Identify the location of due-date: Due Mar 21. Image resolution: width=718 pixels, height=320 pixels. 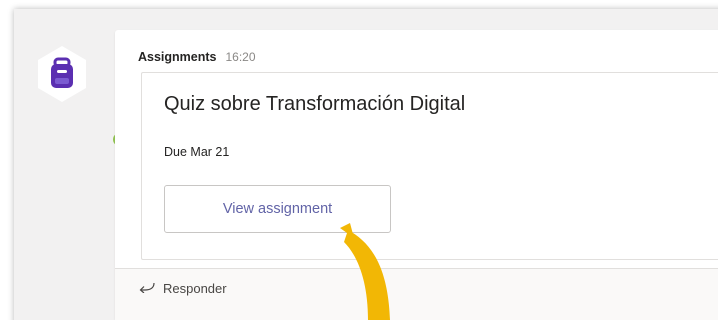
(197, 152).